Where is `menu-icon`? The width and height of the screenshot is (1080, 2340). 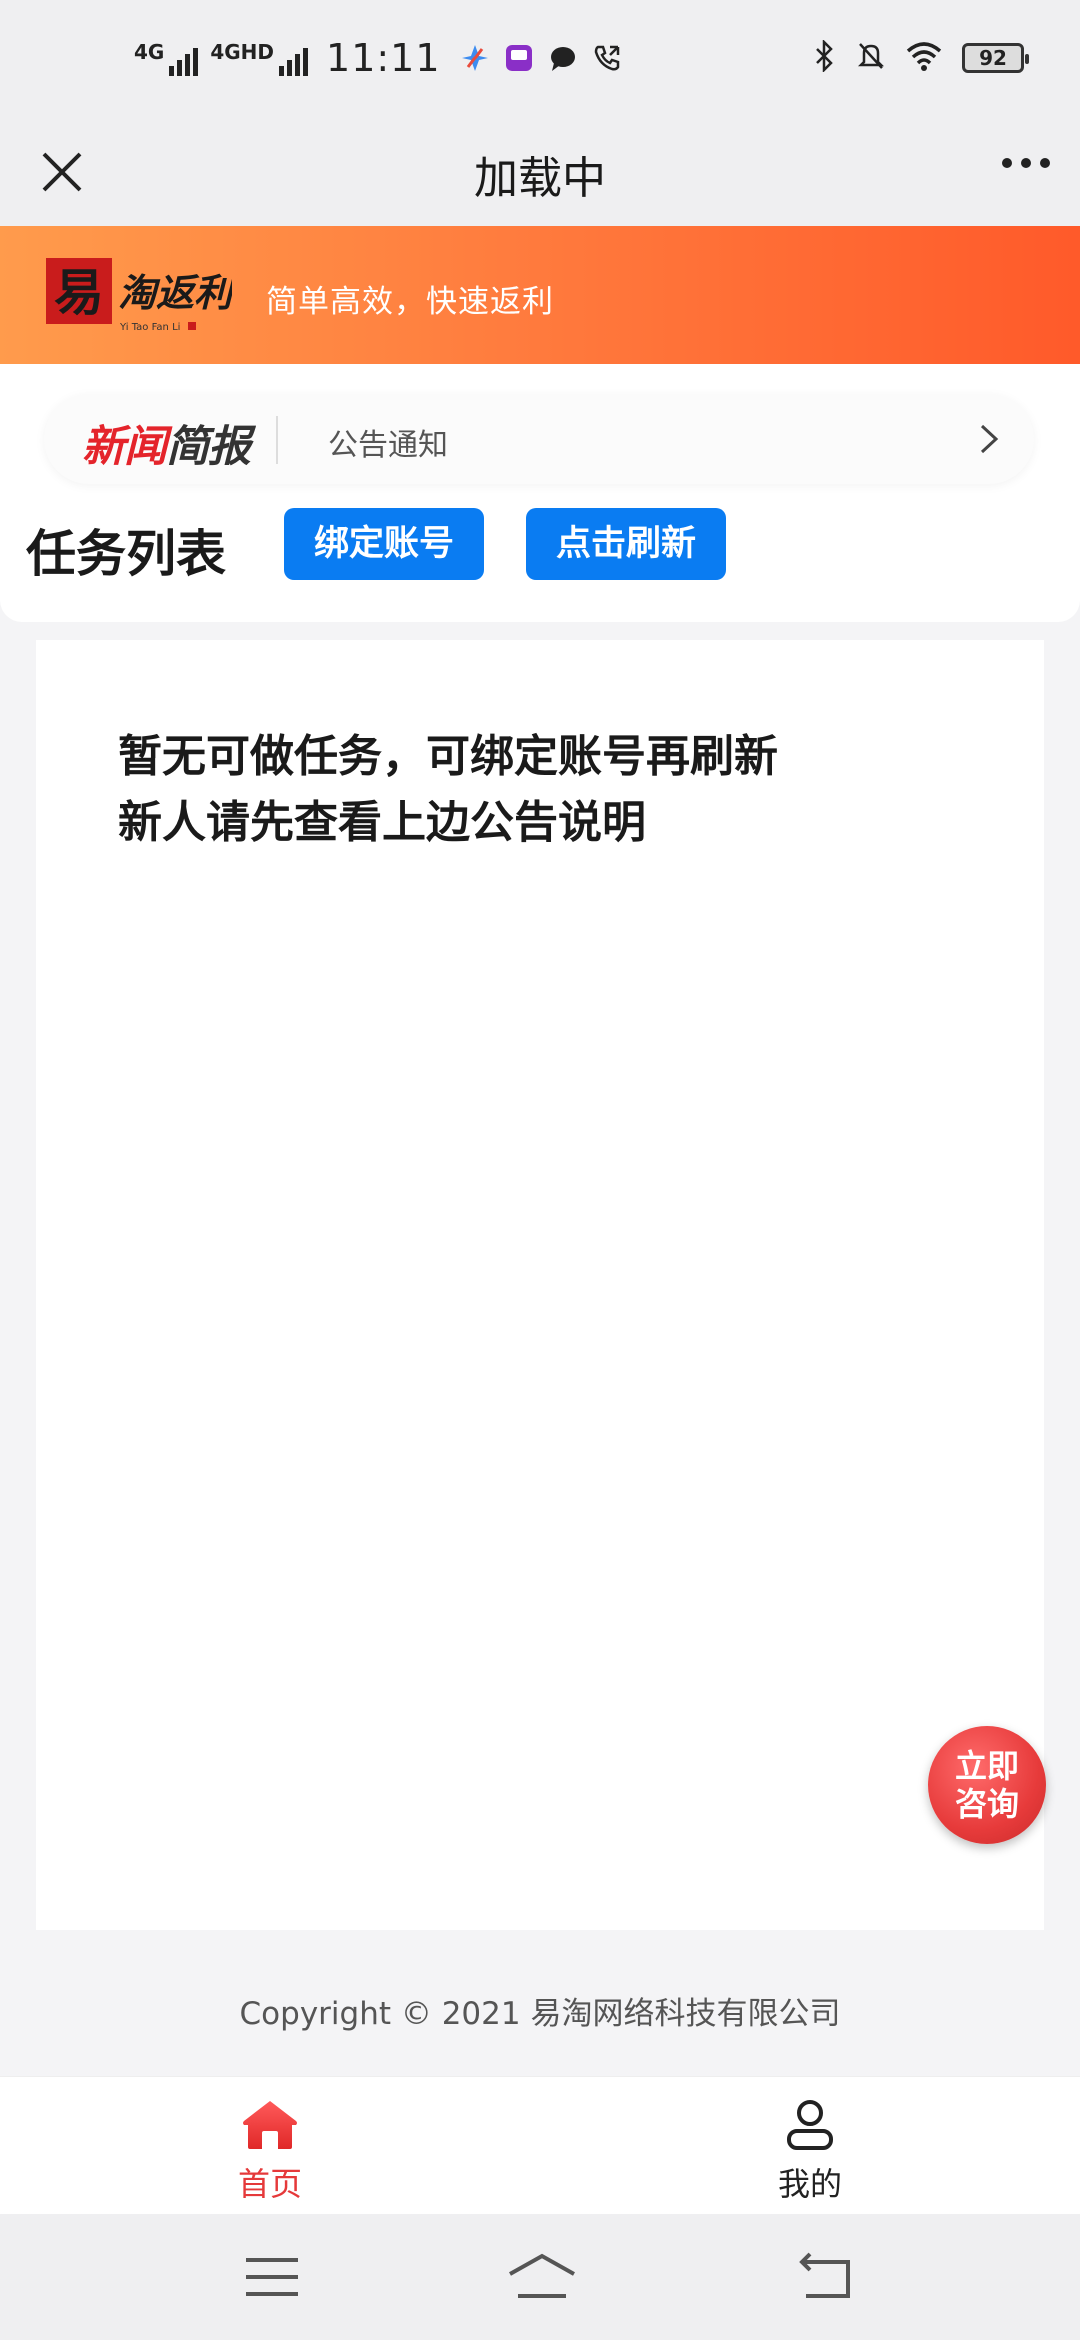
menu-icon is located at coordinates (272, 2277).